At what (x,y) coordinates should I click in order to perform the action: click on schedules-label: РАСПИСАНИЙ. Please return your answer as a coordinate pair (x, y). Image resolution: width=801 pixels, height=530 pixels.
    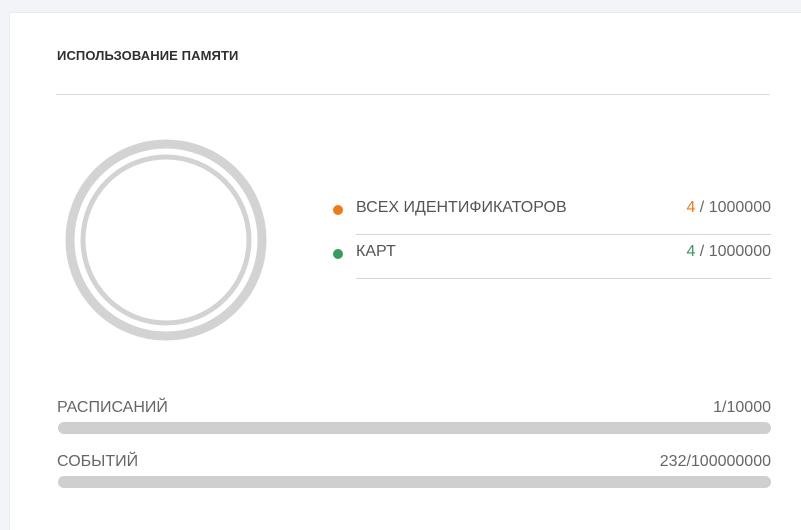
    Looking at the image, I should click on (112, 407).